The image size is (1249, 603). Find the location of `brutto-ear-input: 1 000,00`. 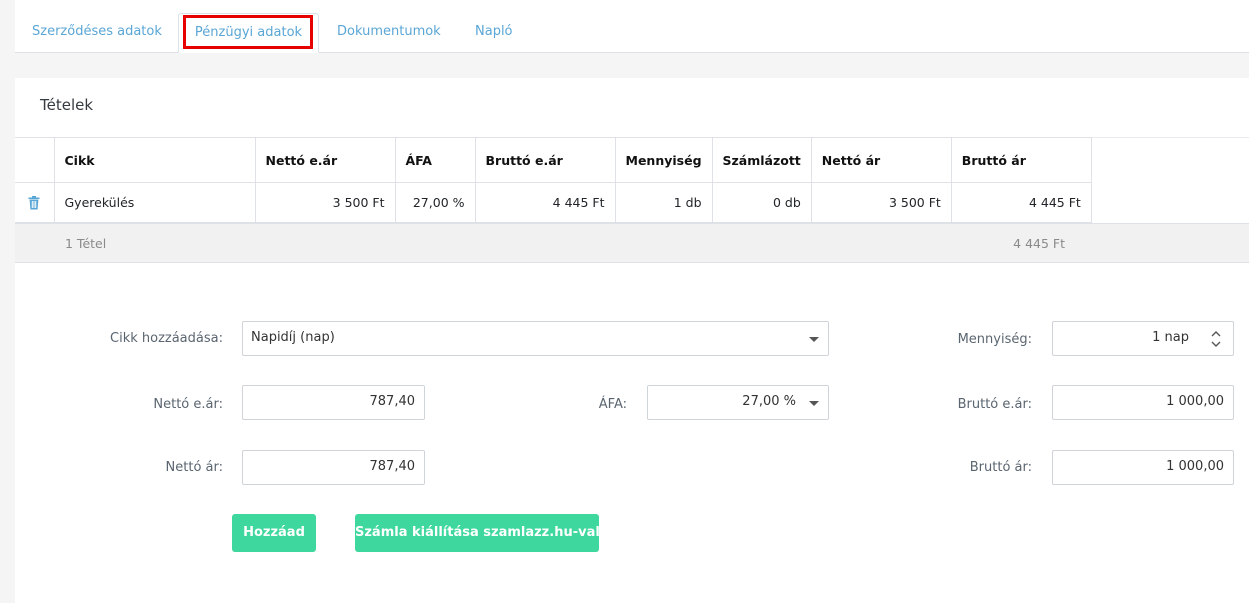

brutto-ear-input: 1 000,00 is located at coordinates (1143, 402).